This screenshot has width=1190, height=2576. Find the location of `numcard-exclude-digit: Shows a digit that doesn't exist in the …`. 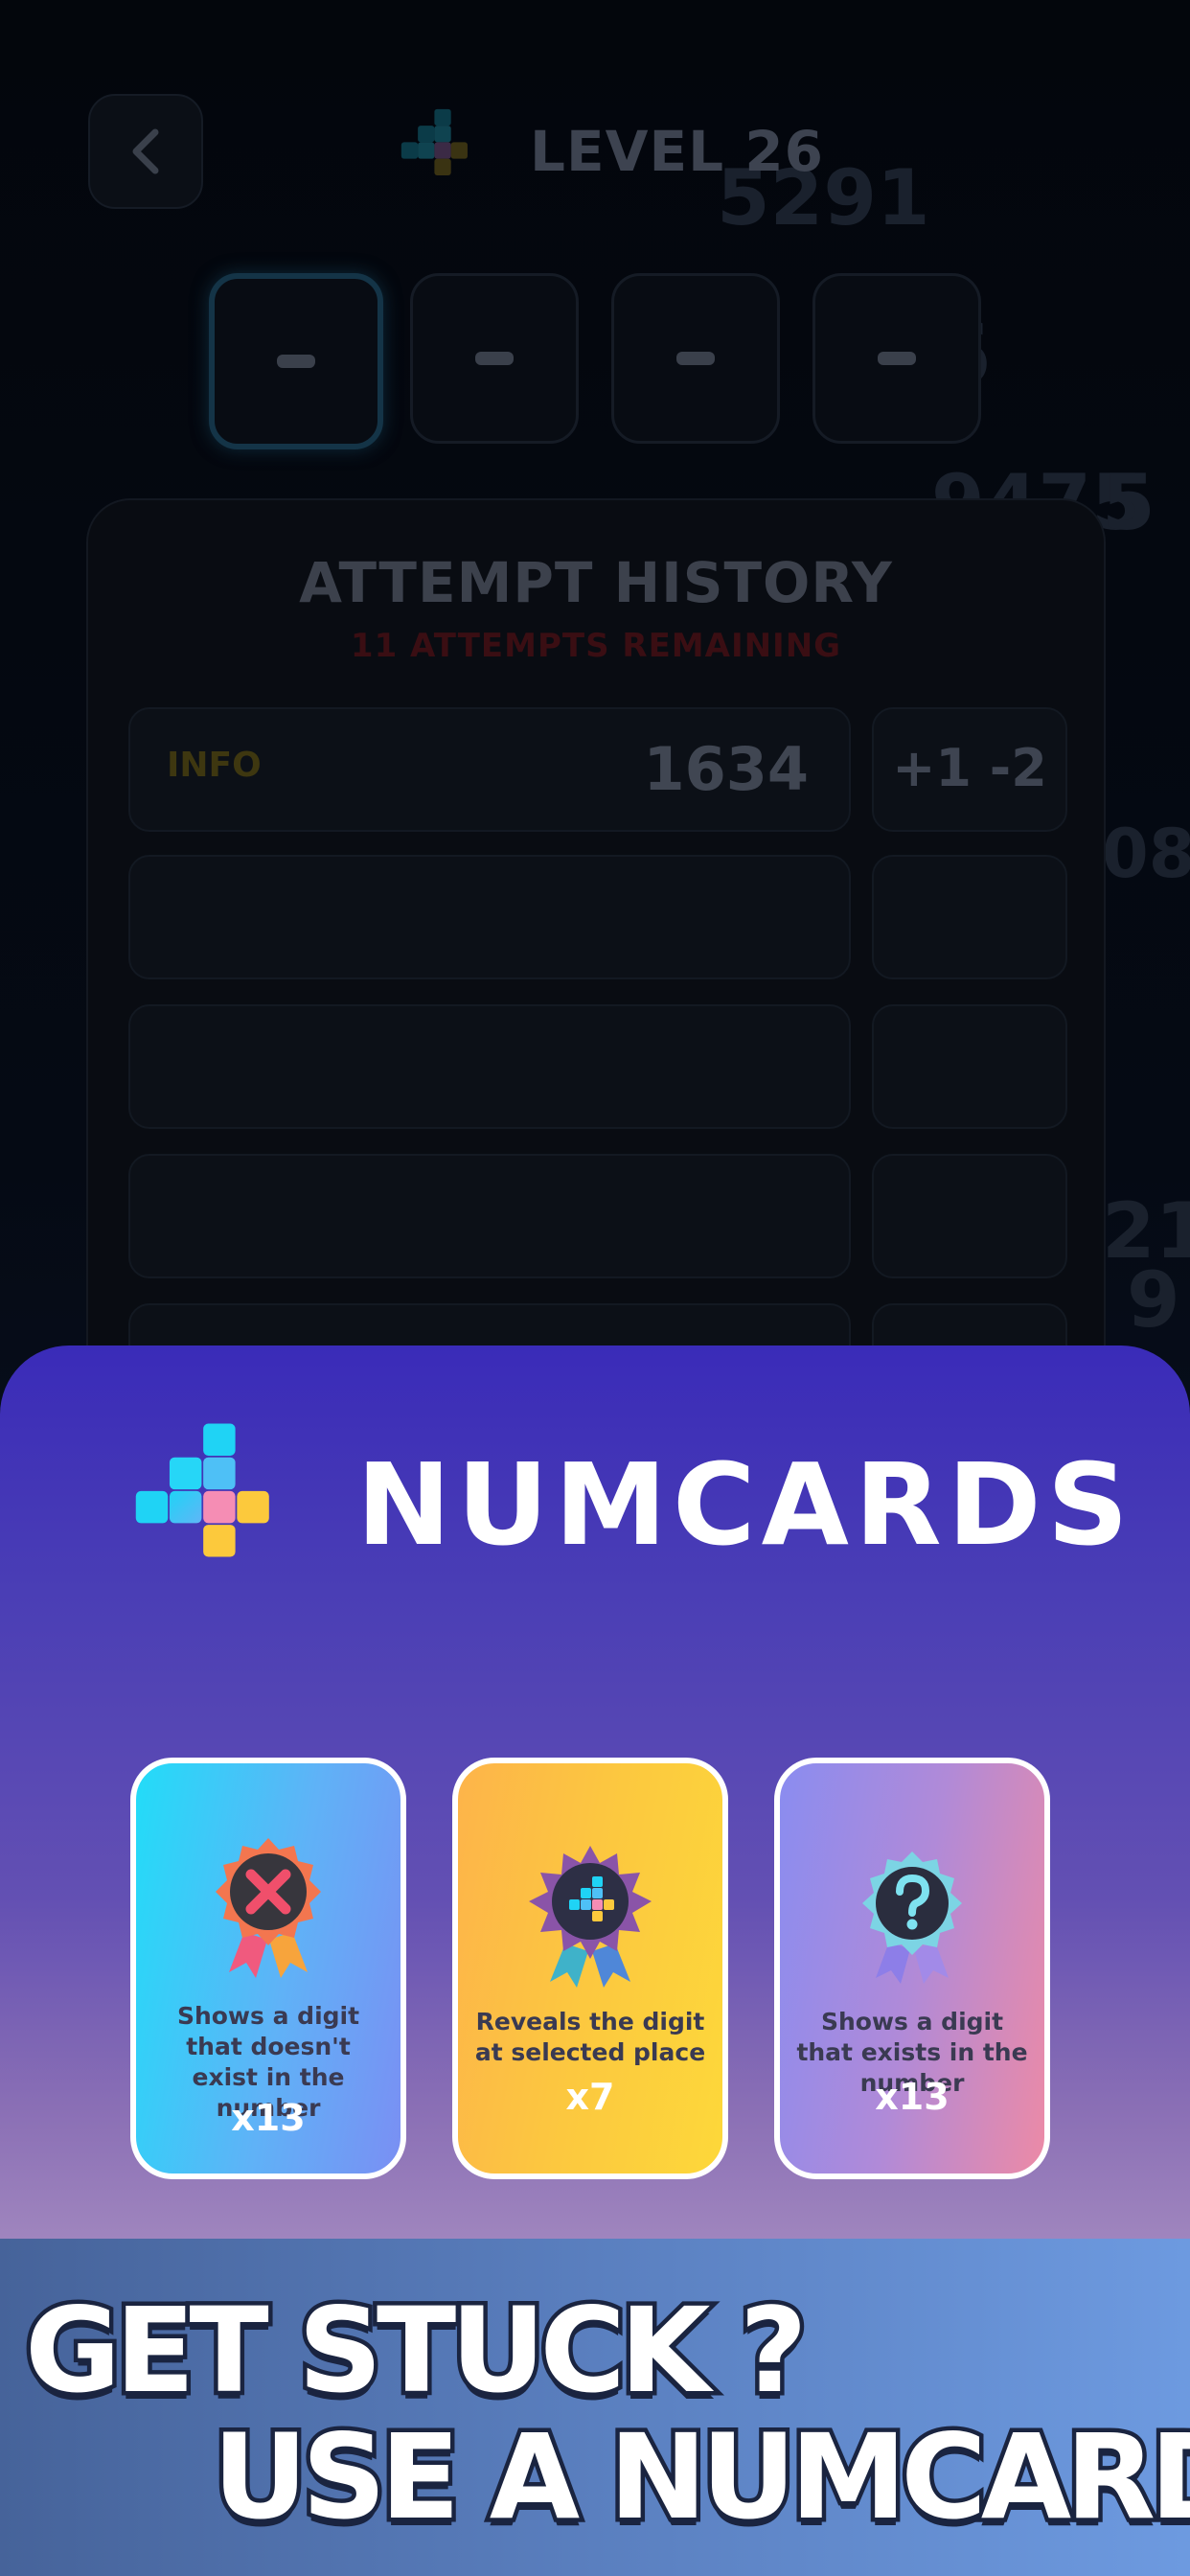

numcard-exclude-digit: Shows a digit that doesn't exist in the … is located at coordinates (268, 1968).